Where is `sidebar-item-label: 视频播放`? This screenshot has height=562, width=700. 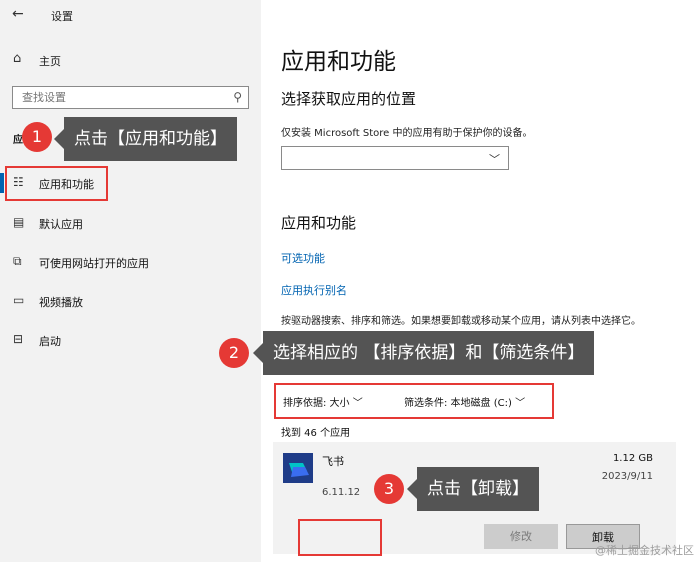 sidebar-item-label: 视频播放 is located at coordinates (61, 302).